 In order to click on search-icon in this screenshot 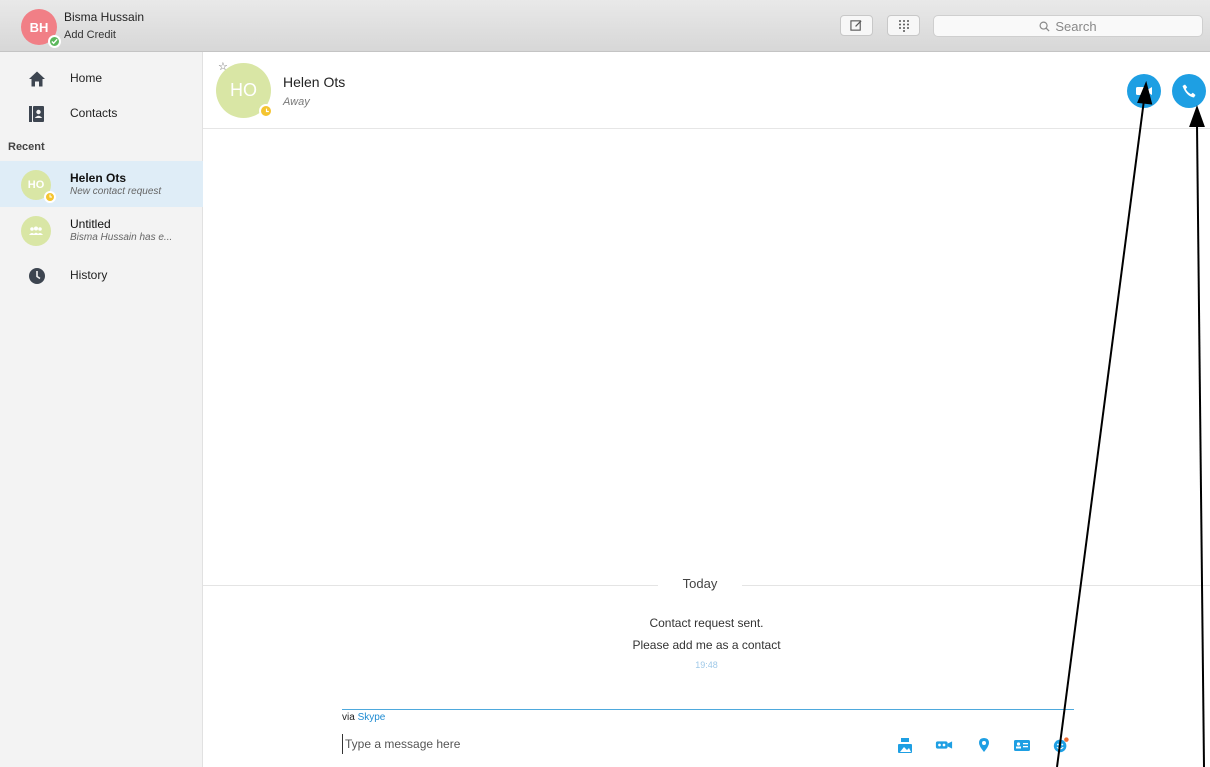, I will do `click(1044, 26)`.